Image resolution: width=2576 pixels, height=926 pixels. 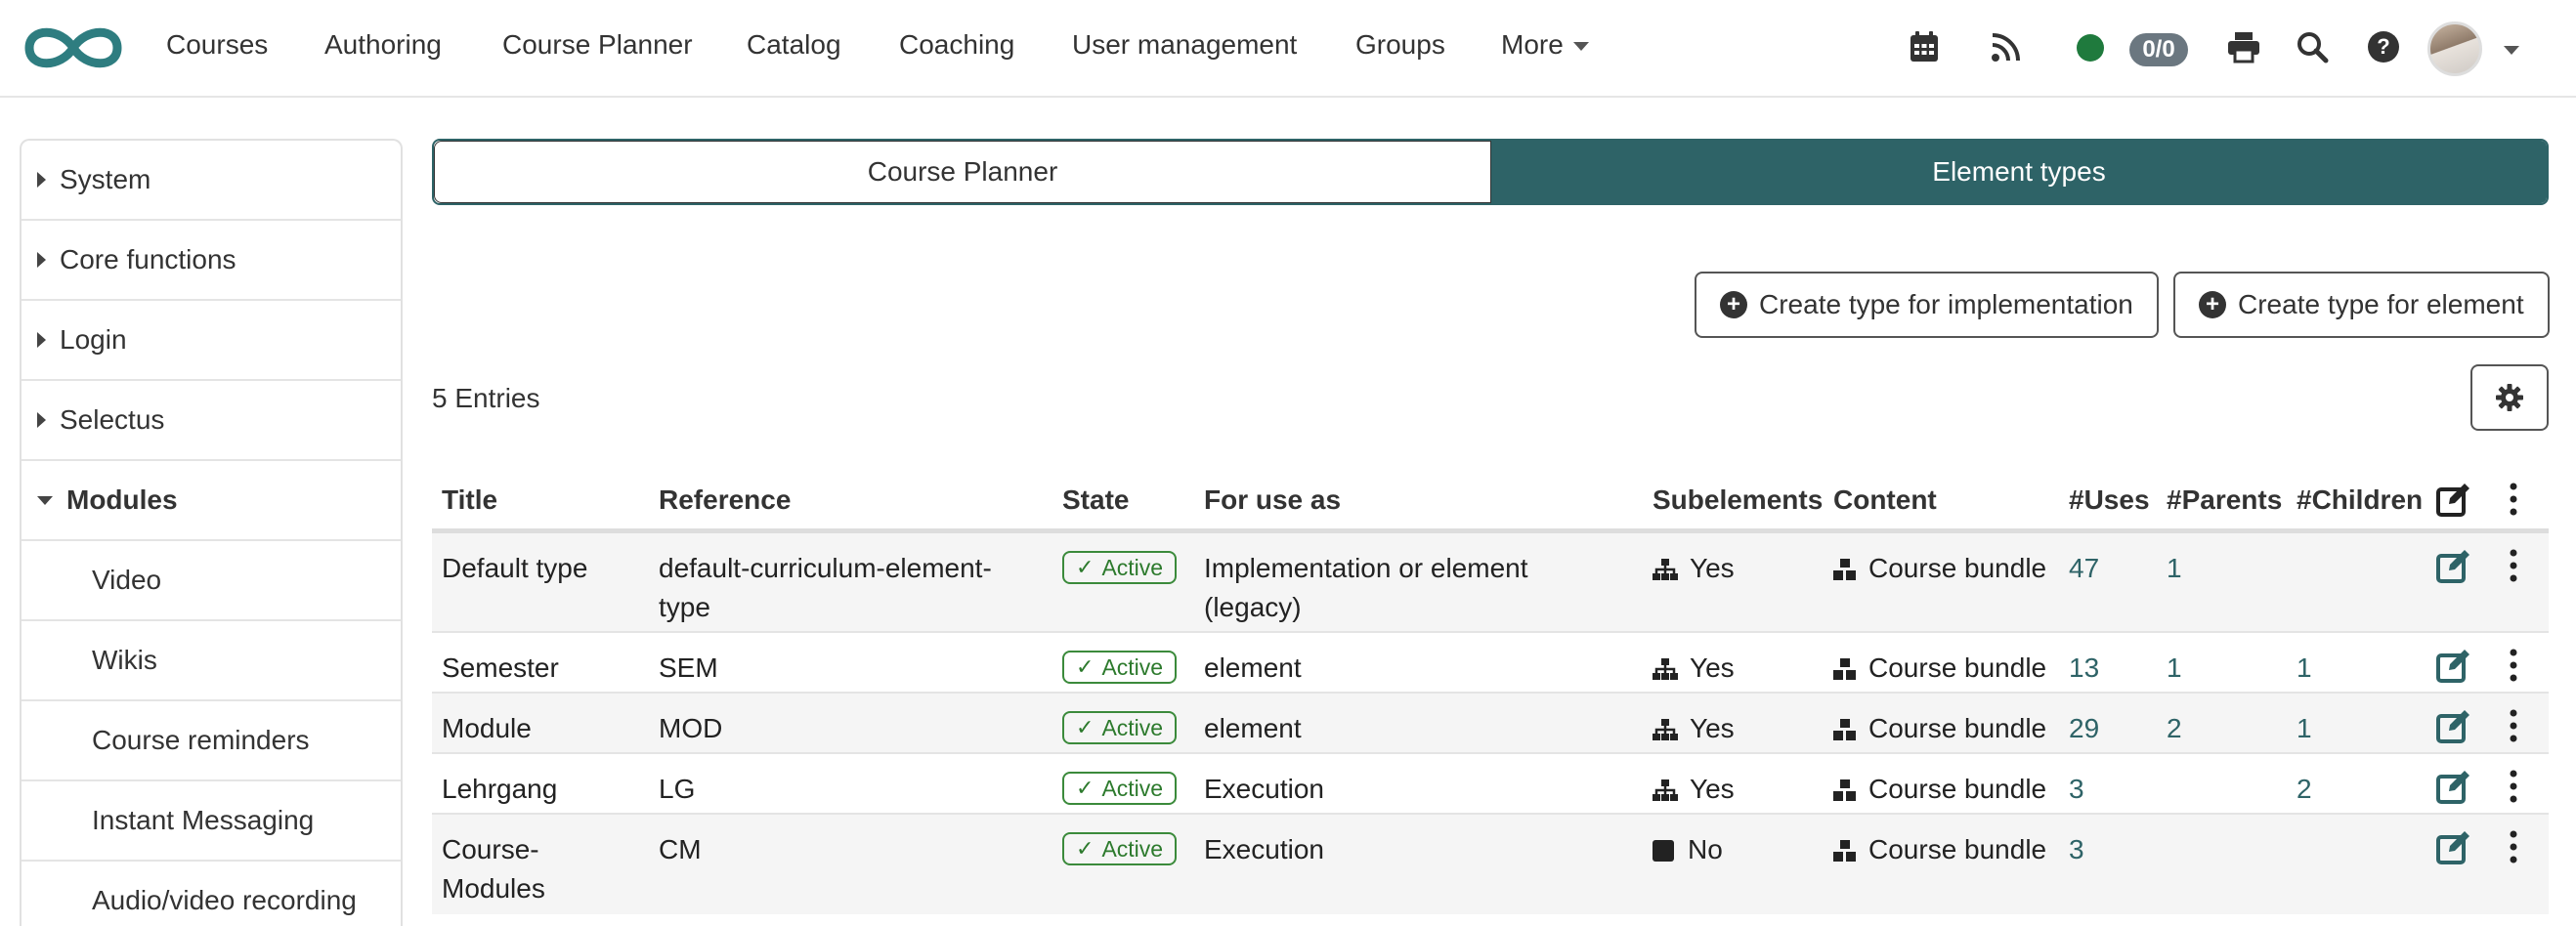 I want to click on cell-for-use-as: Execution, so click(x=1264, y=849).